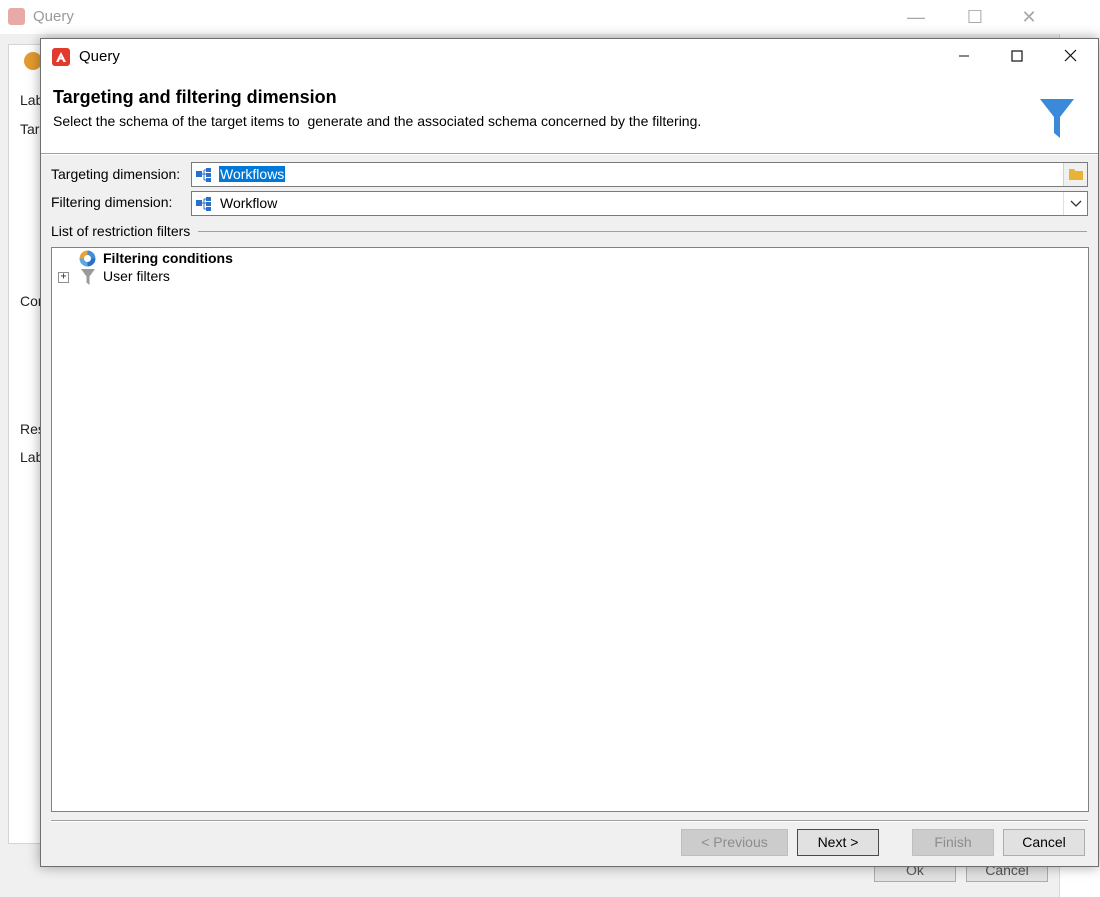  What do you see at coordinates (99, 56) in the screenshot?
I see `dialog-title: Query` at bounding box center [99, 56].